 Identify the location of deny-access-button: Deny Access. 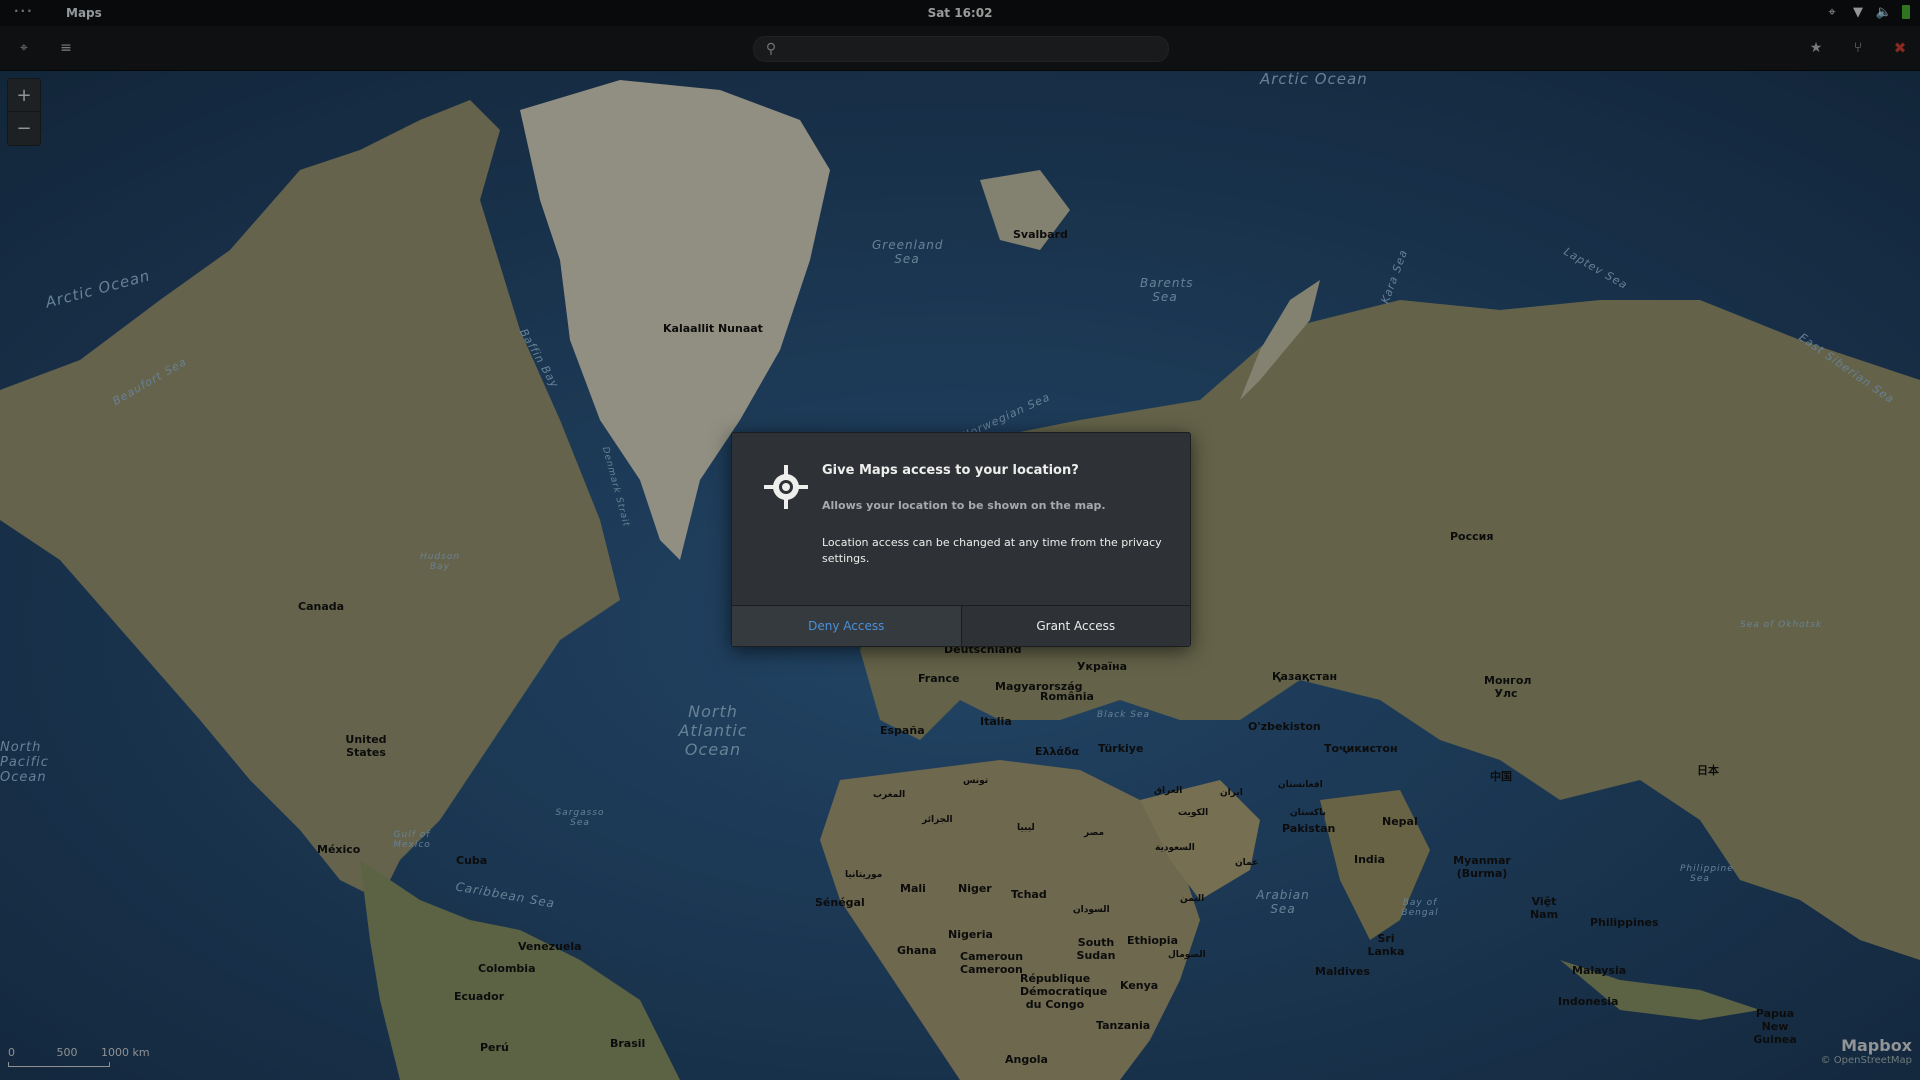
(847, 626).